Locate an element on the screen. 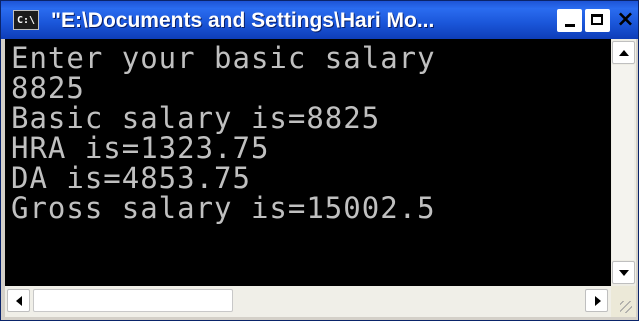 This screenshot has width=639, height=321. arrow-up-icon is located at coordinates (624, 53).